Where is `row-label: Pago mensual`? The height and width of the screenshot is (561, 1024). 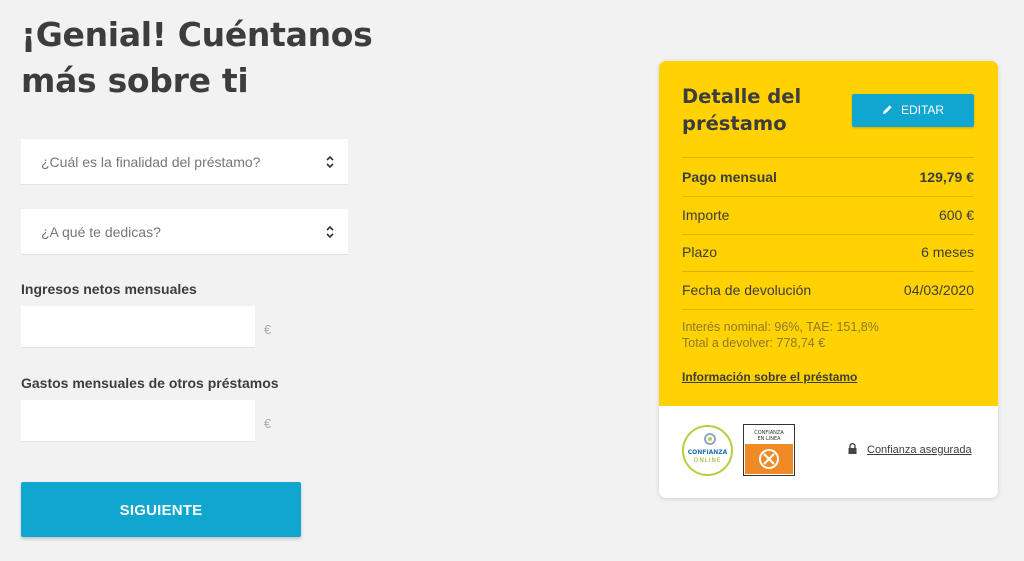
row-label: Pago mensual is located at coordinates (729, 177).